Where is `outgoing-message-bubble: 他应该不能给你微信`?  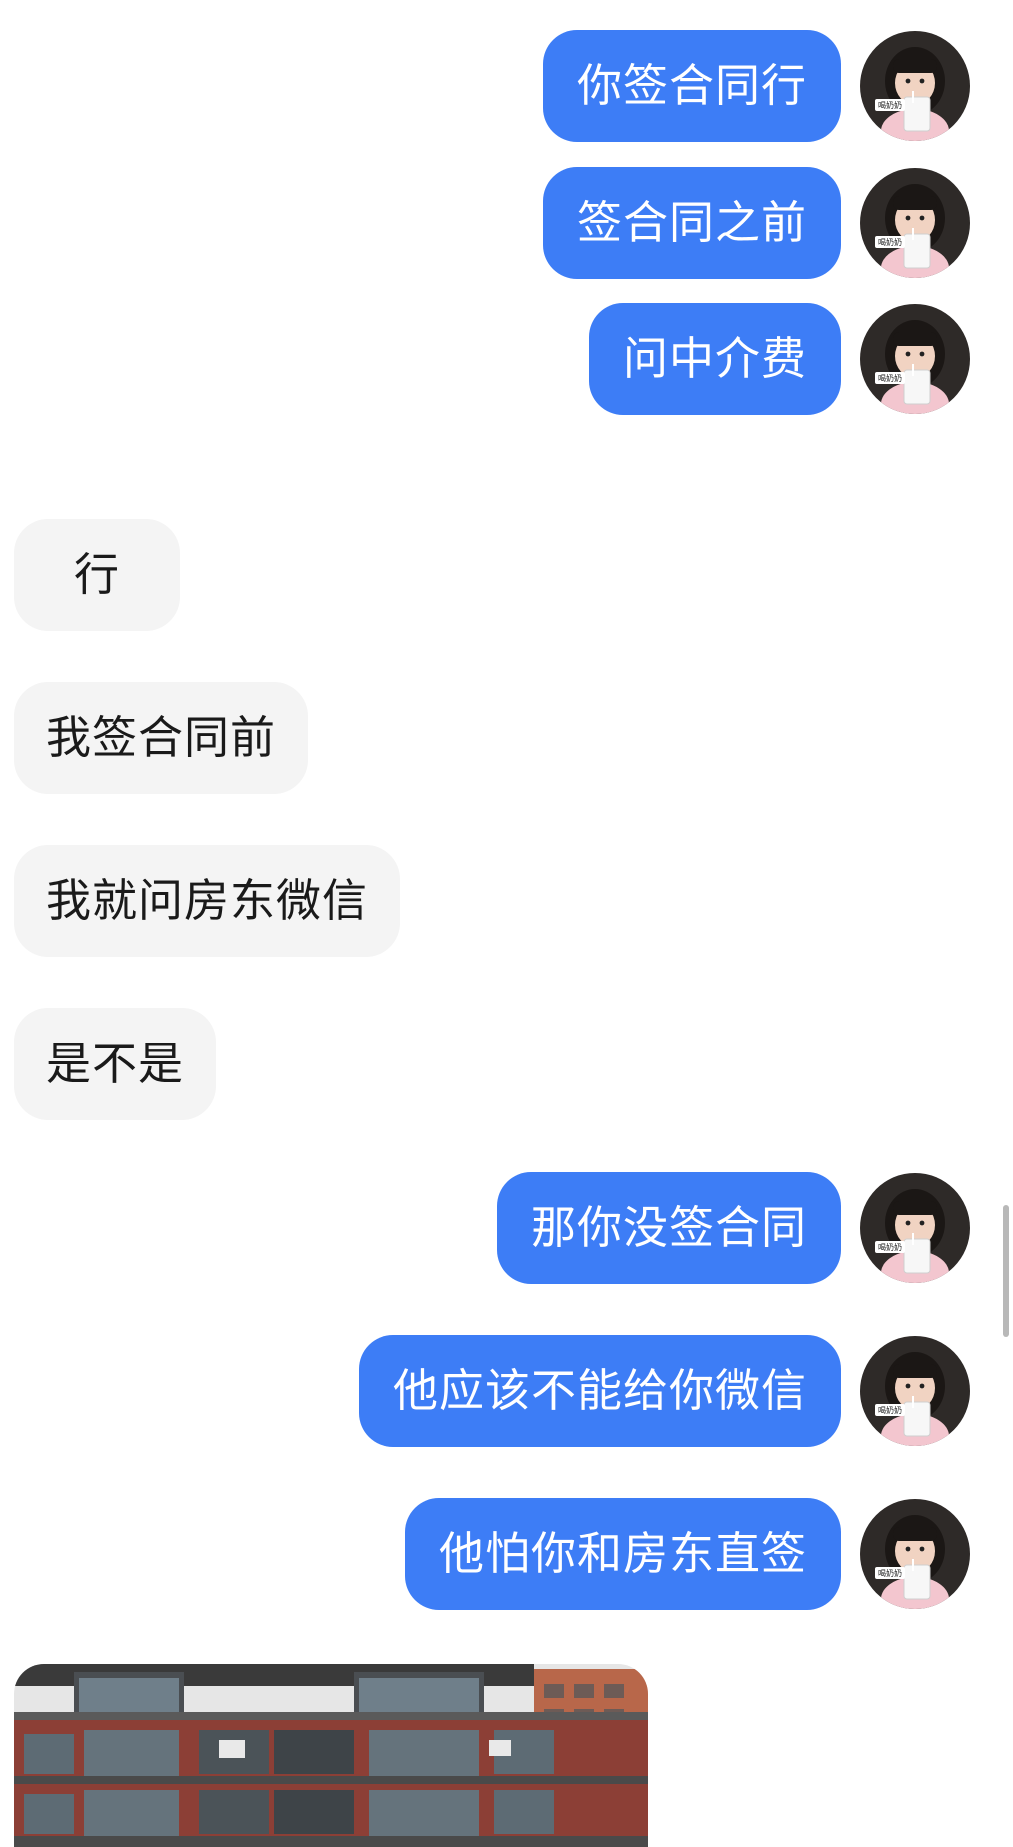
outgoing-message-bubble: 他应该不能给你微信 is located at coordinates (599, 1391).